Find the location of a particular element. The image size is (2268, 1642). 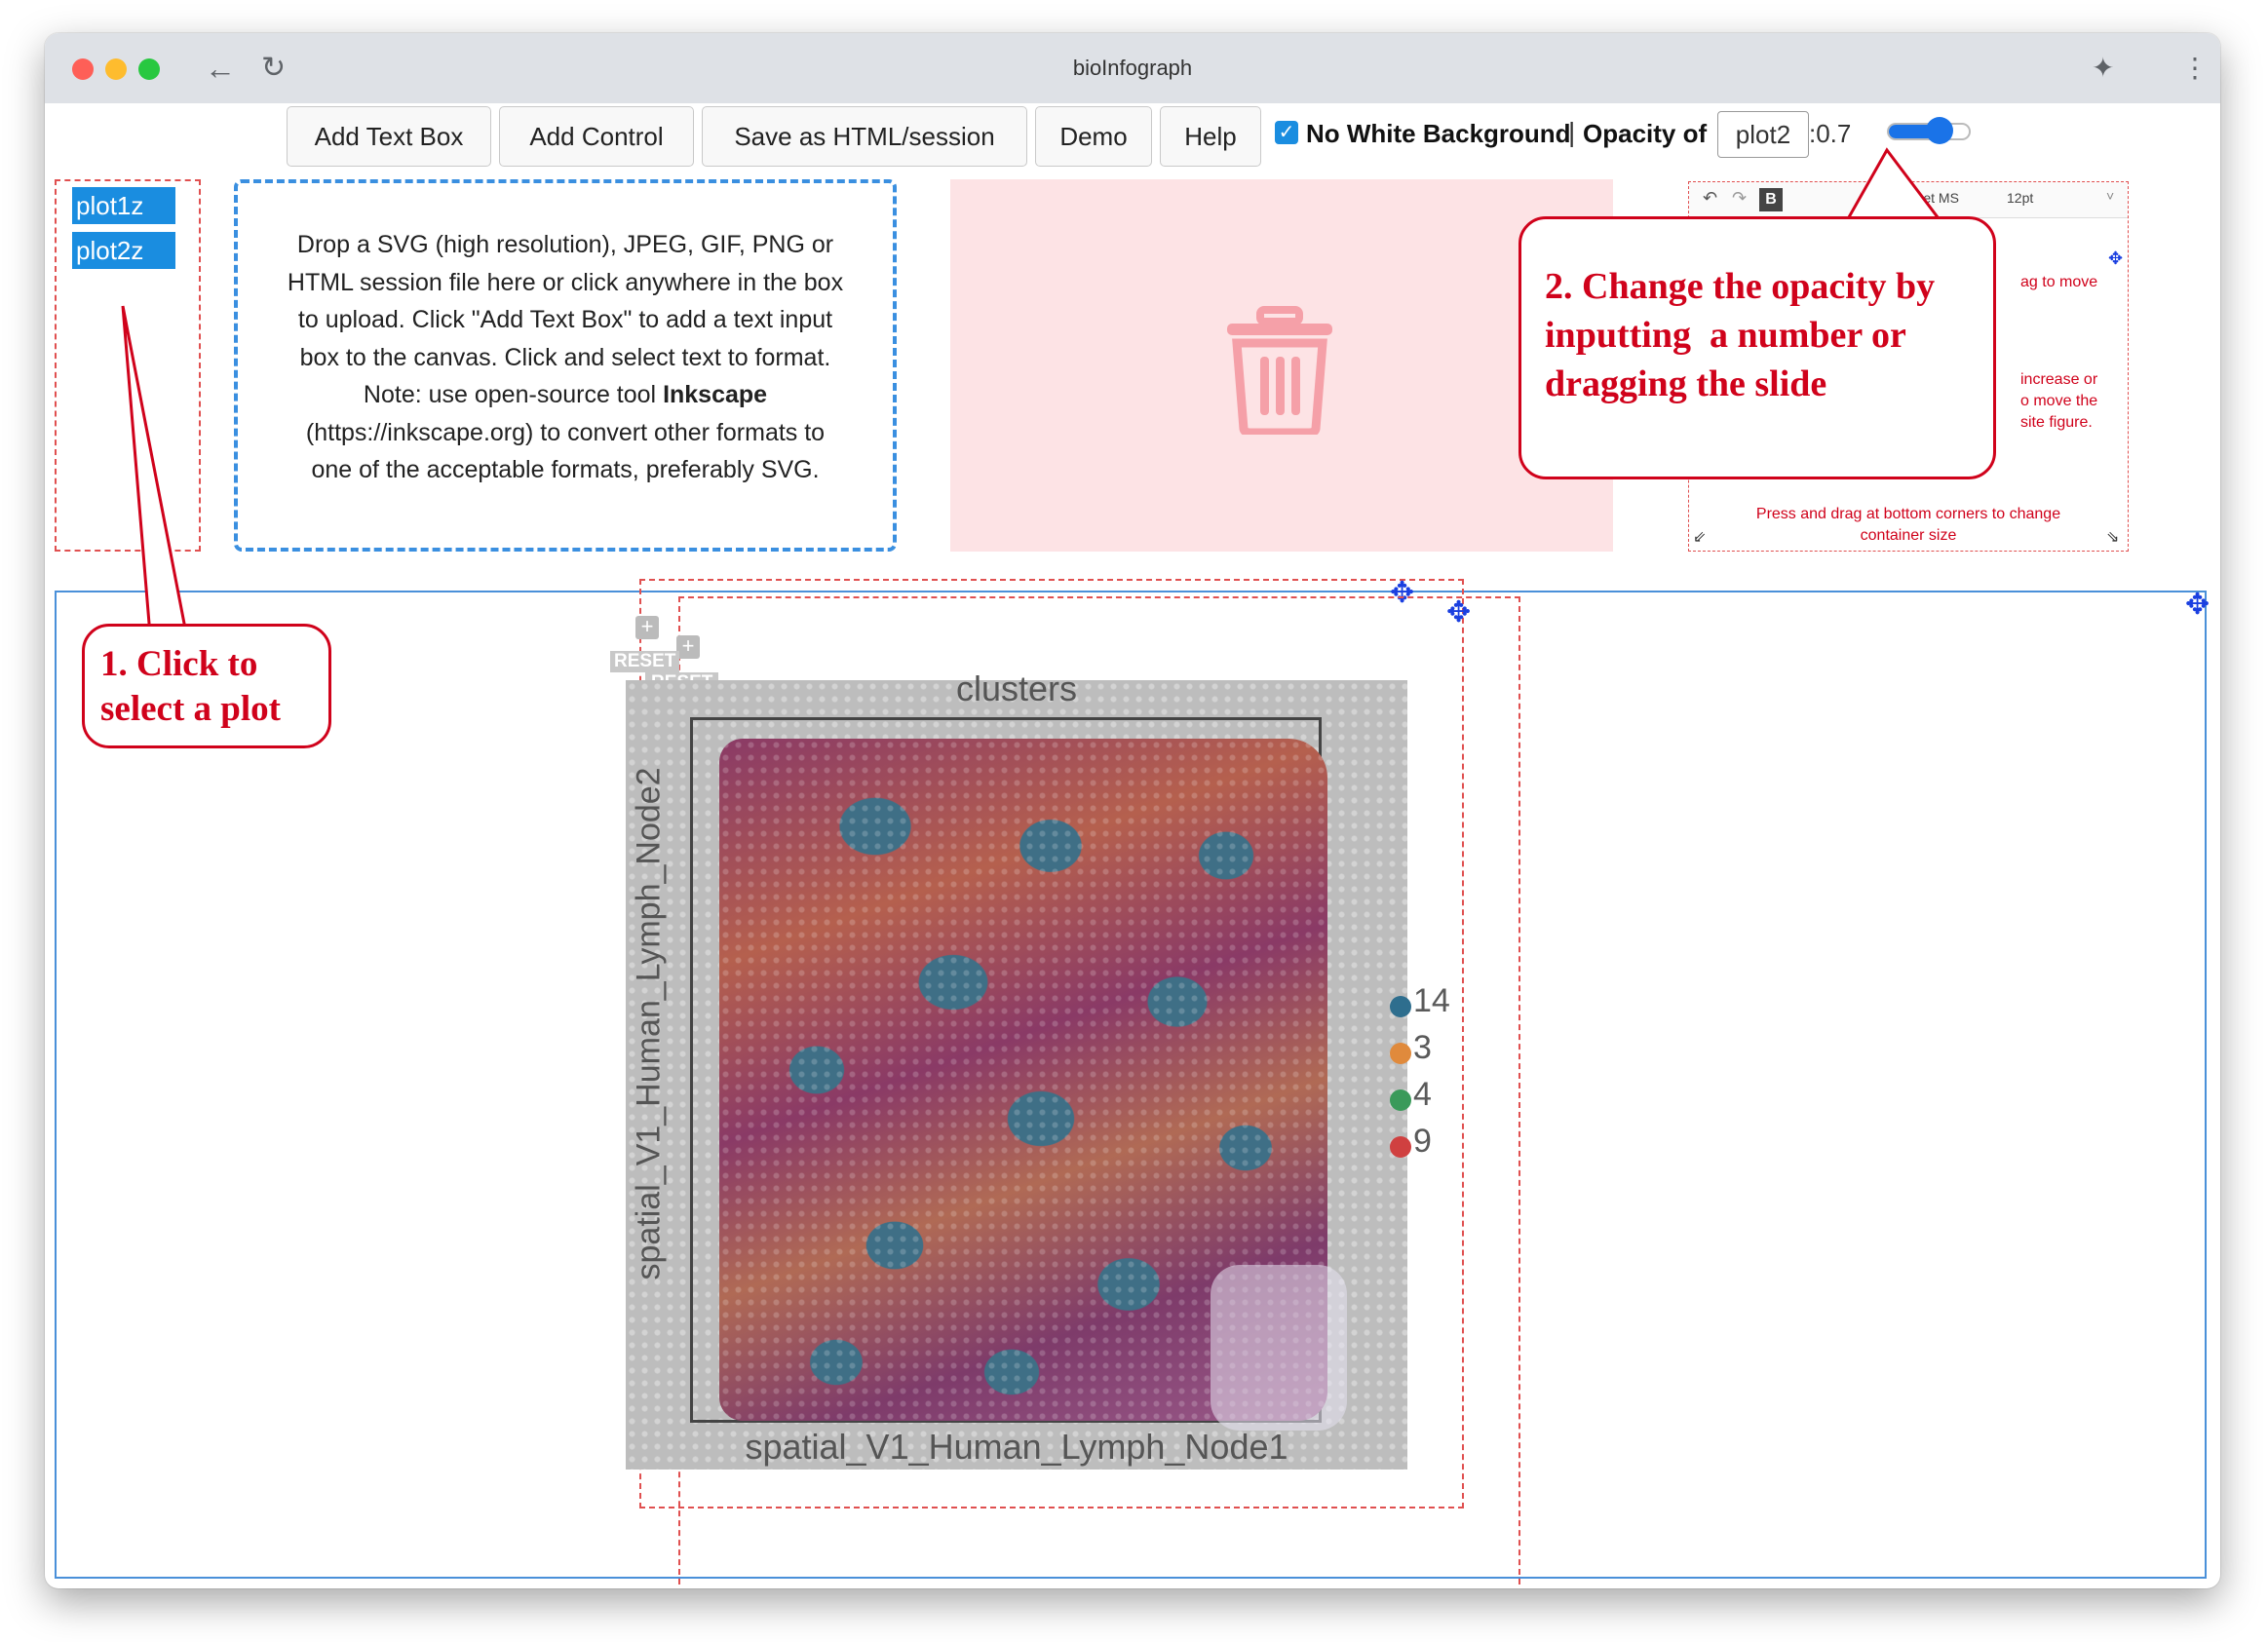

opacity-value: :0.7 is located at coordinates (1830, 133).